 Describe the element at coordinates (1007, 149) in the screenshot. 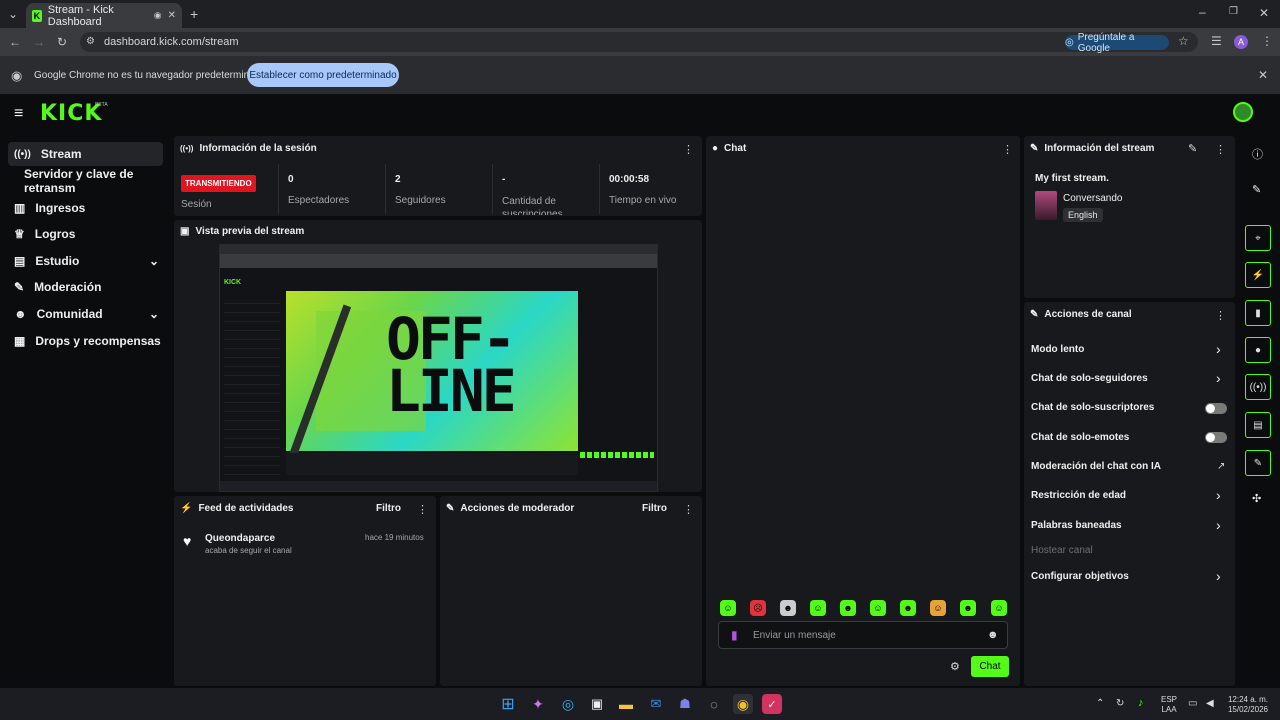

I see `chat-menu-icon: ⋮` at that location.